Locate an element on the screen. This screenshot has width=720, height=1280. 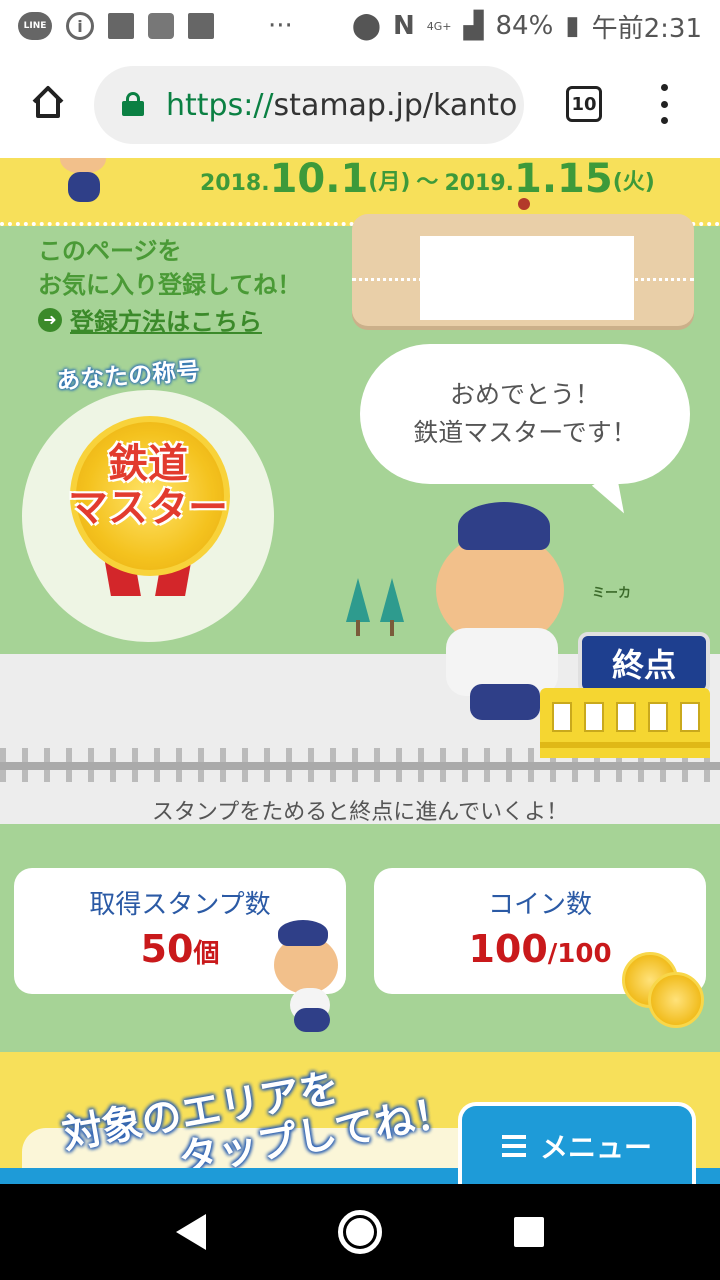
start-day: 10.1 is located at coordinates (319, 180).